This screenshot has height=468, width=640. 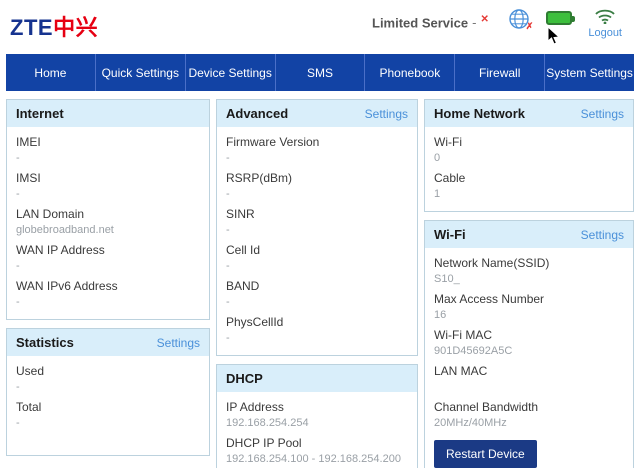 I want to click on field-label: BAND, so click(x=243, y=286).